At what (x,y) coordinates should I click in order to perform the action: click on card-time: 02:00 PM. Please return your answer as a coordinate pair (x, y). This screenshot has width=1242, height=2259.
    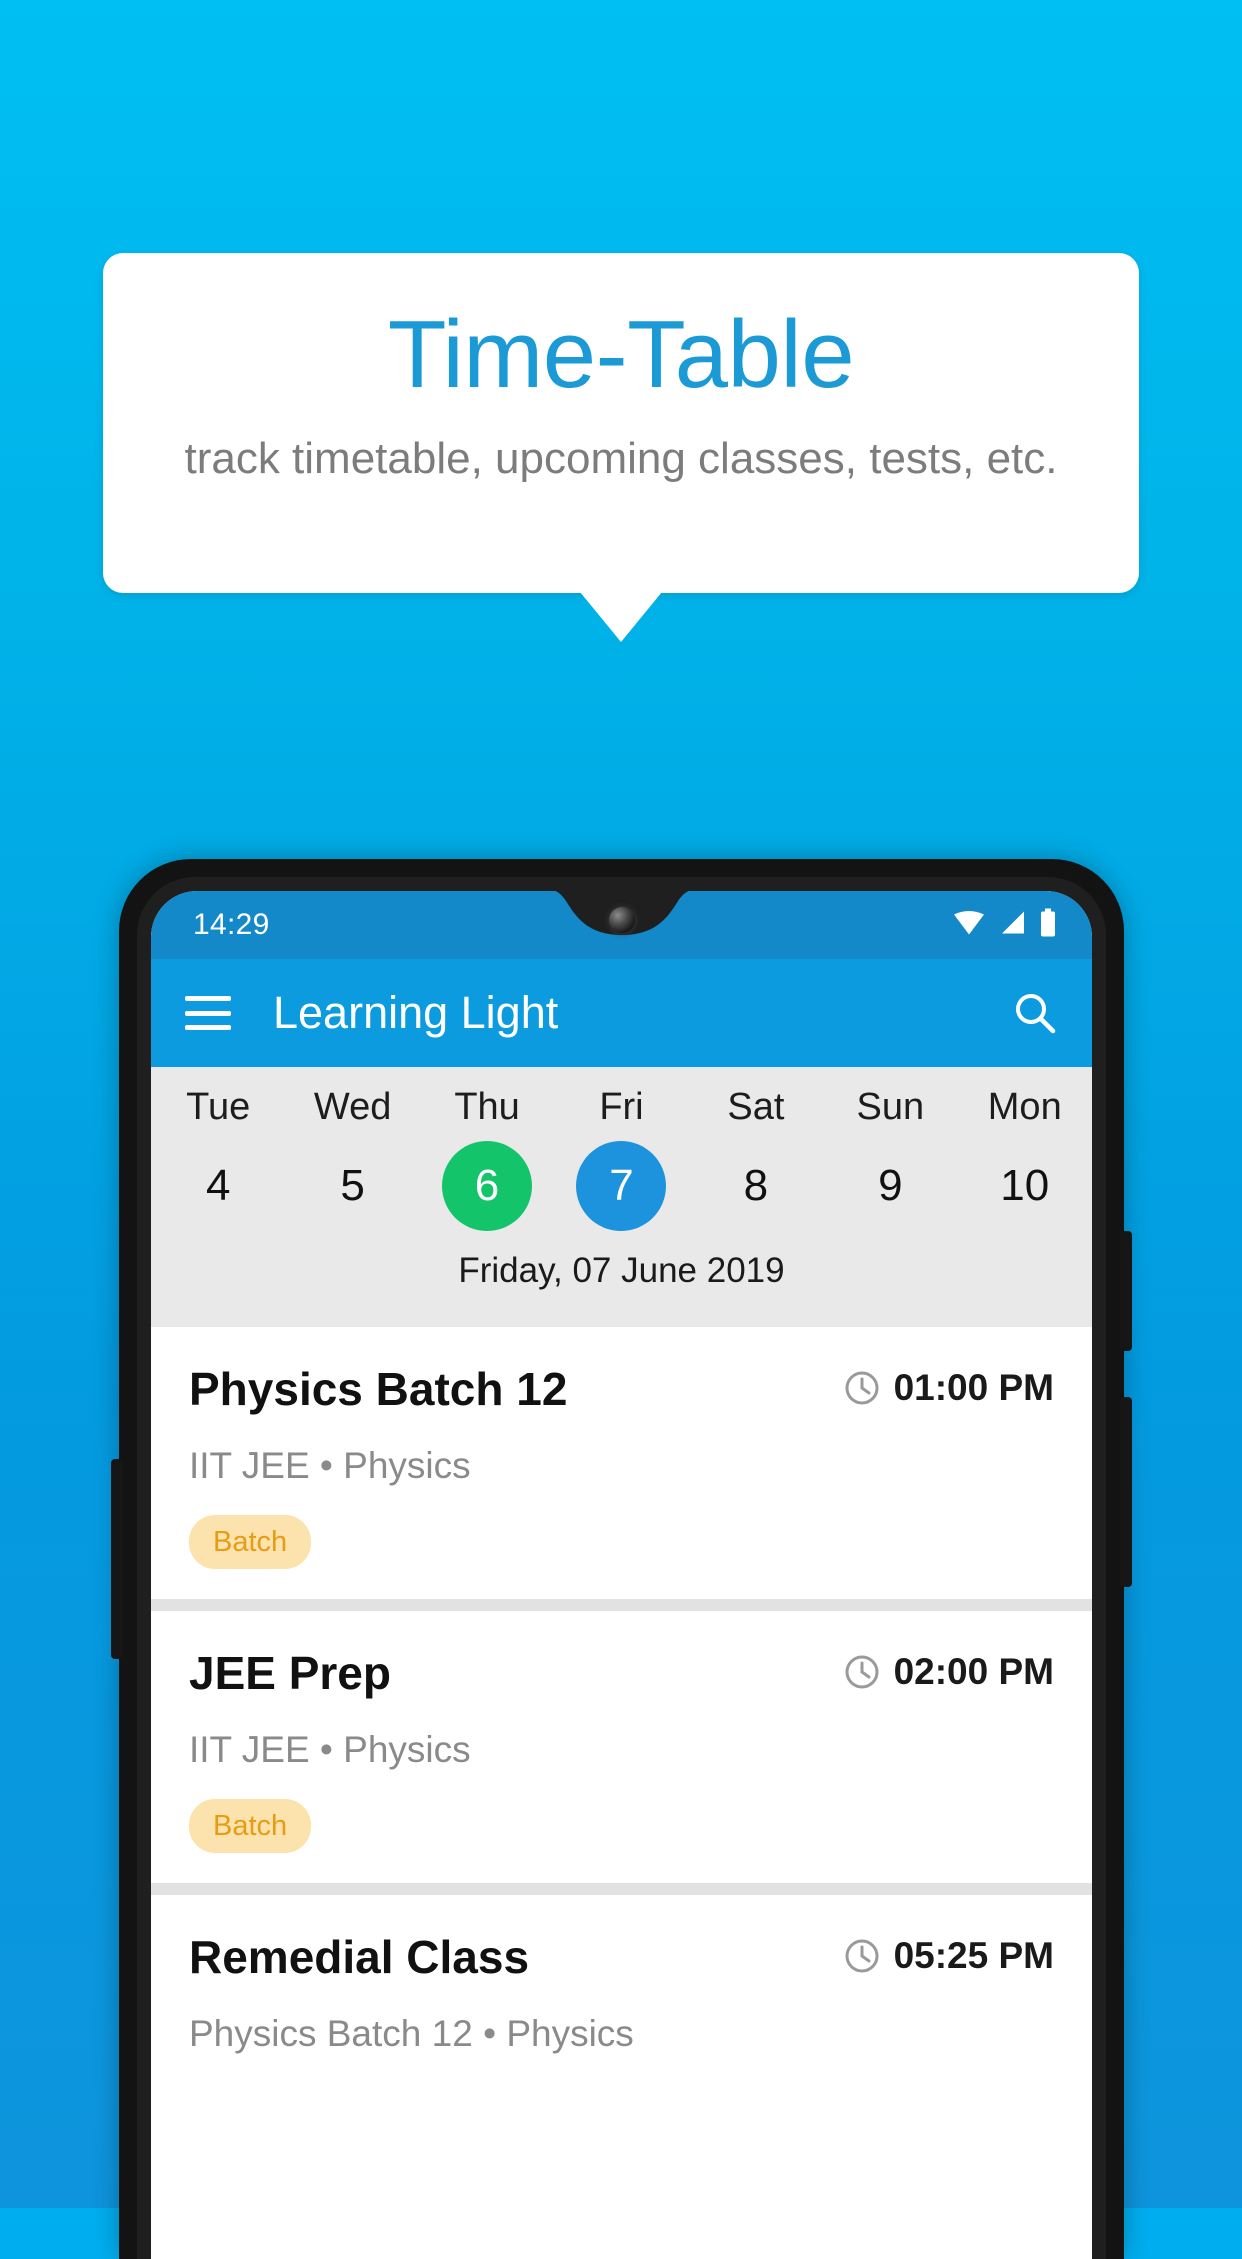
    Looking at the image, I should click on (949, 1669).